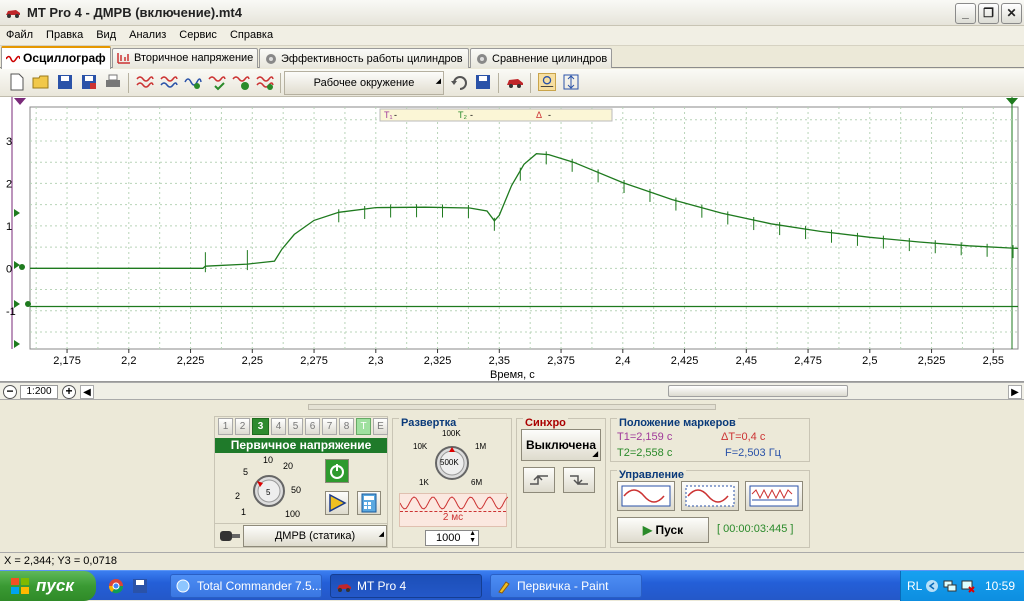 This screenshot has width=1024, height=601. What do you see at coordinates (265, 82) in the screenshot?
I see `wave-settings-icon` at bounding box center [265, 82].